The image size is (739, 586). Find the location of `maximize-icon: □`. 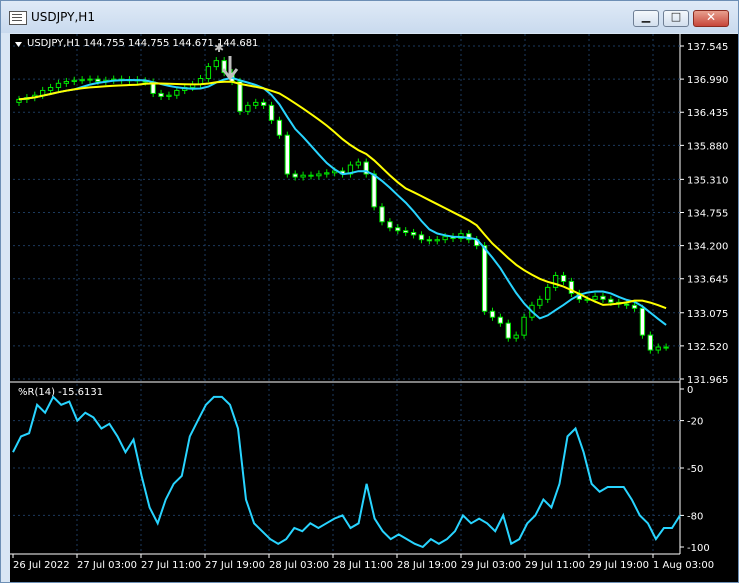

maximize-icon: □ is located at coordinates (676, 16).